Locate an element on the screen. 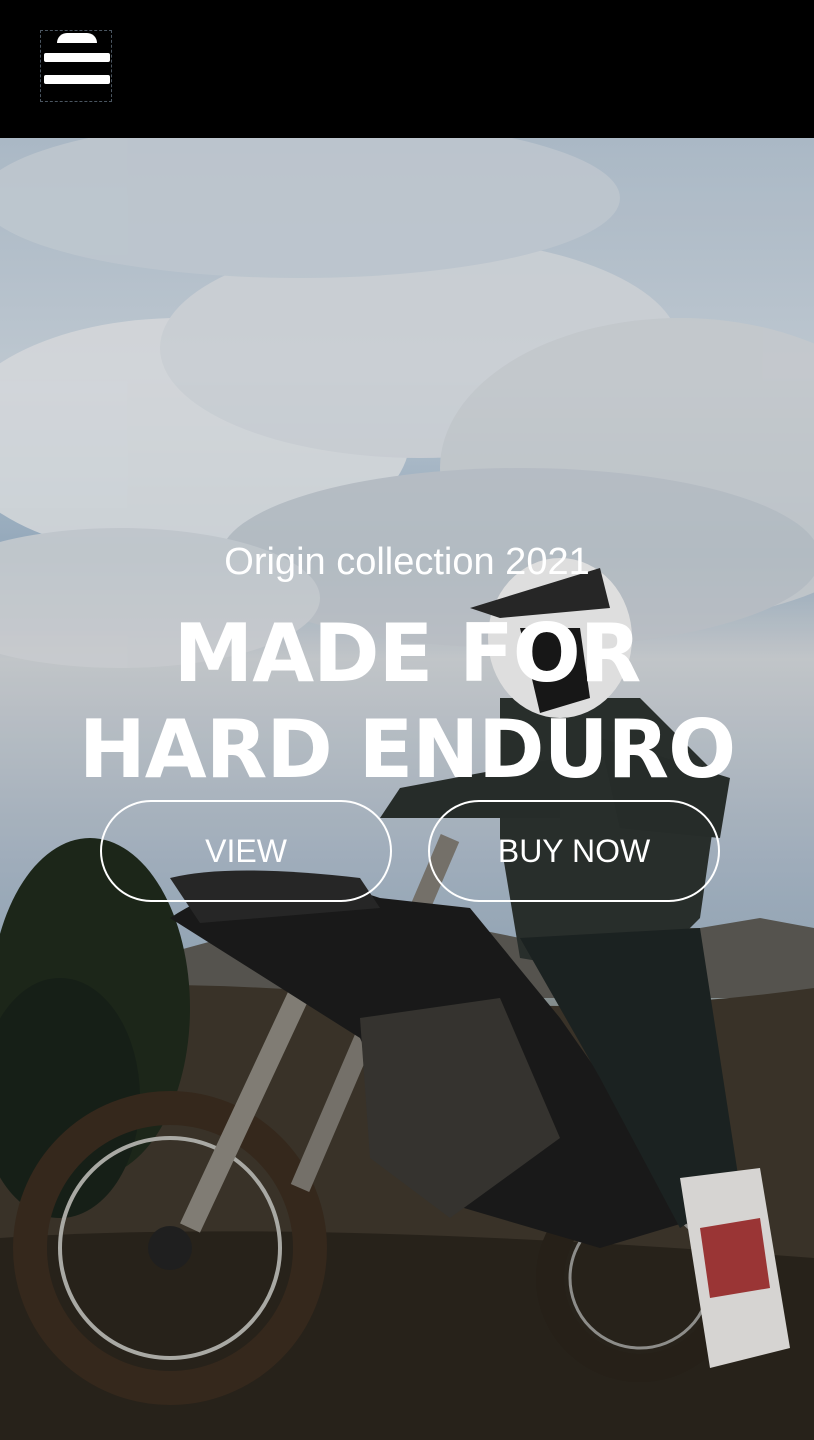 Image resolution: width=814 pixels, height=1440 pixels. hero-cta-row: VIEW BUY NOW is located at coordinates (412, 852).